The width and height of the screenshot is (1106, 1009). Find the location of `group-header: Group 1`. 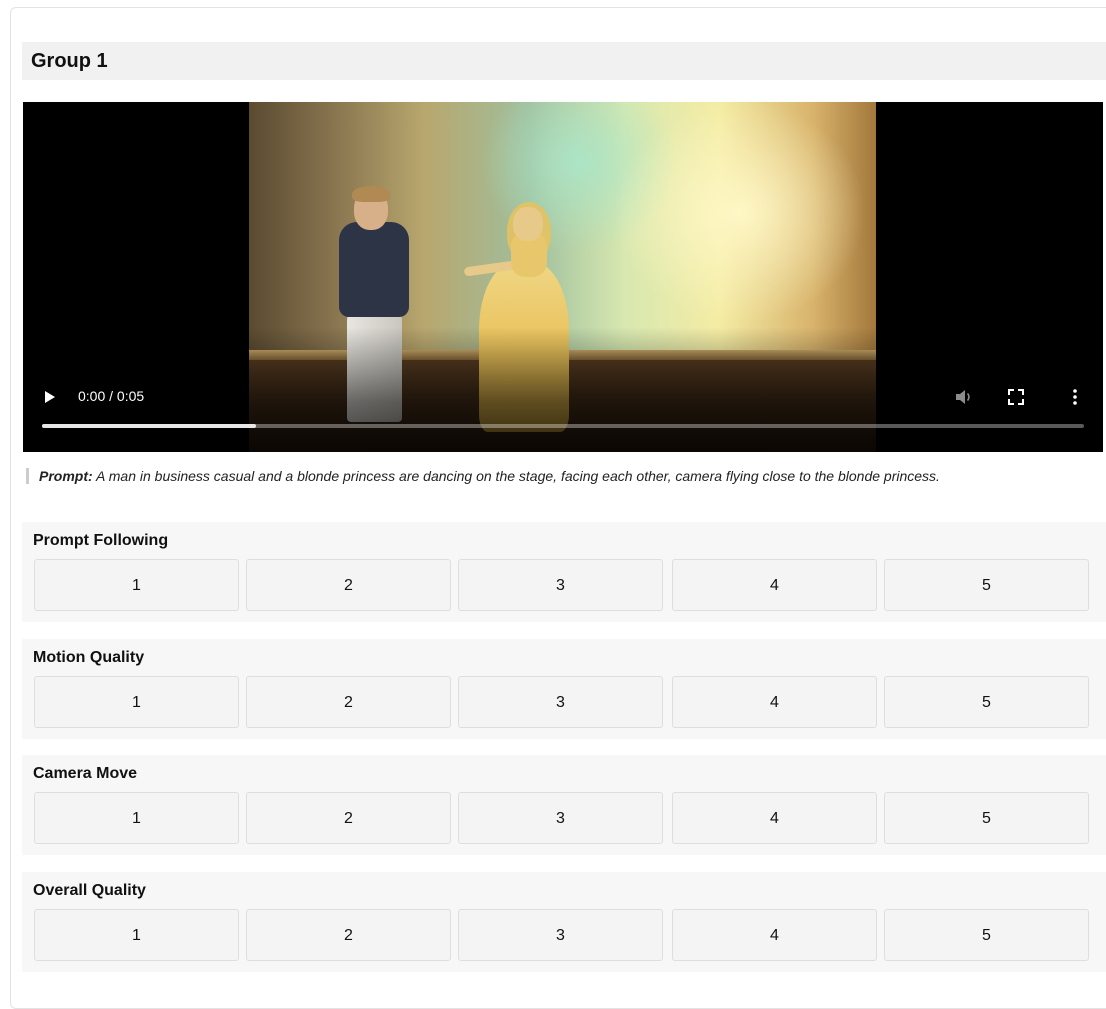

group-header: Group 1 is located at coordinates (564, 61).